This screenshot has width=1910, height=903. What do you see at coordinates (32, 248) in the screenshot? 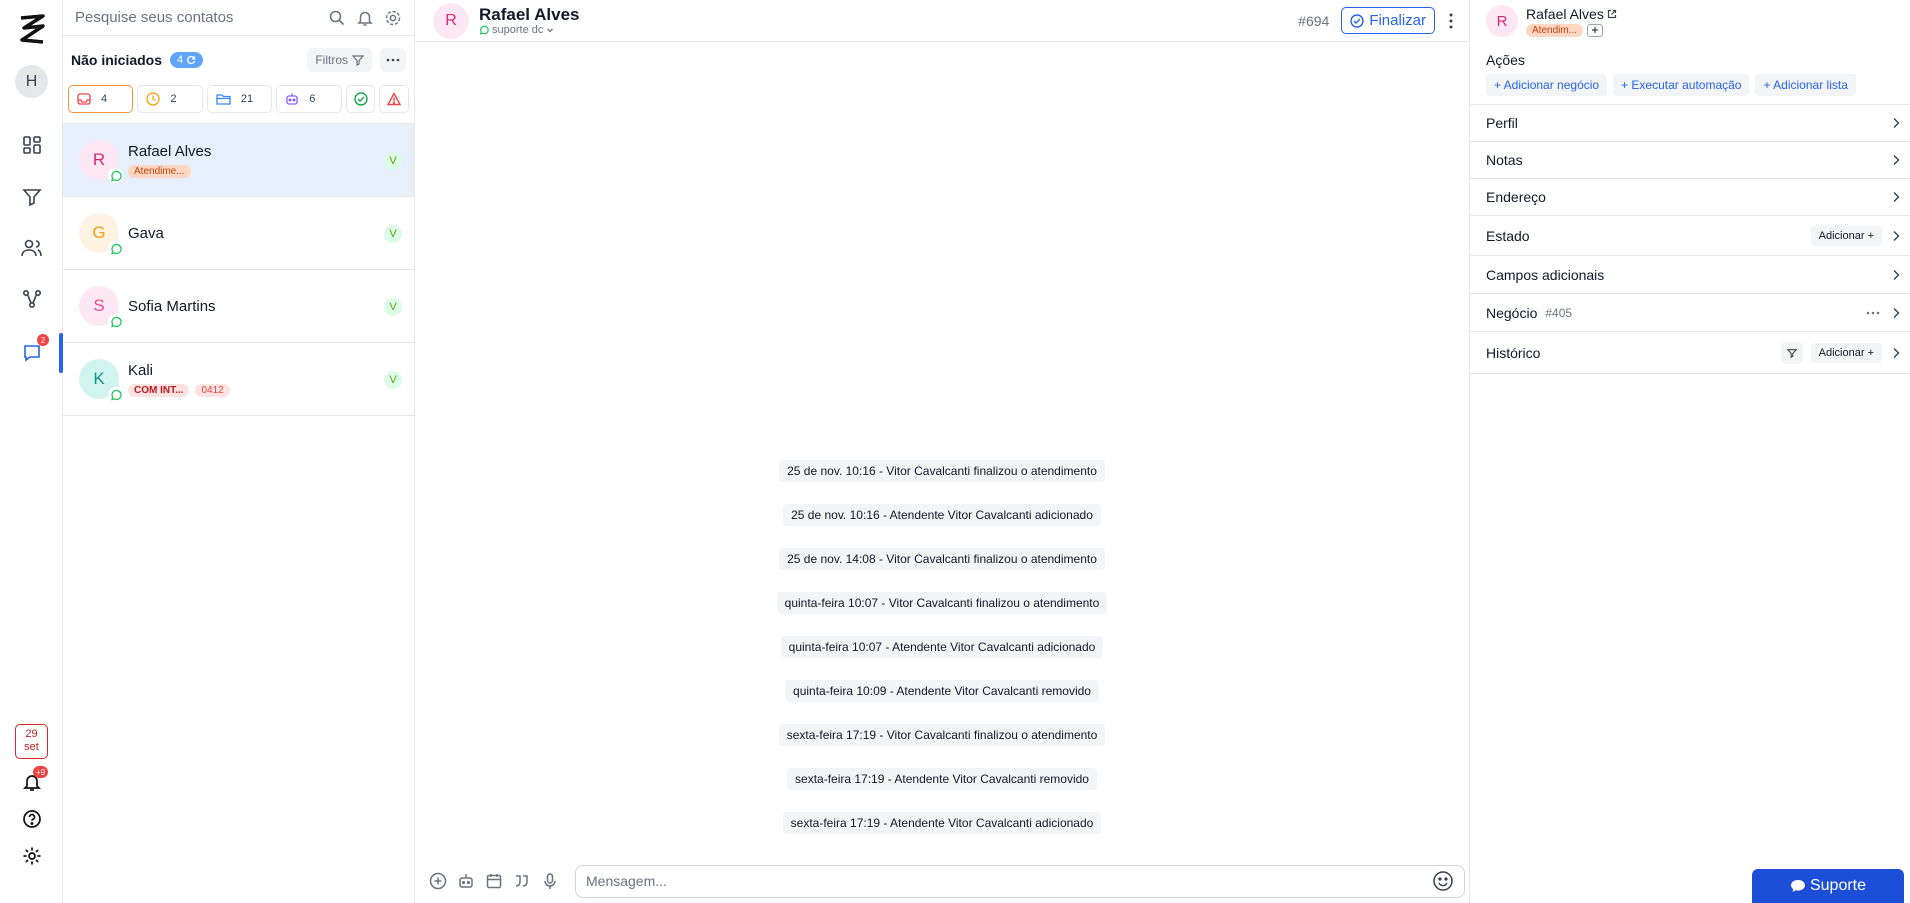
I see `contacts-icon` at bounding box center [32, 248].